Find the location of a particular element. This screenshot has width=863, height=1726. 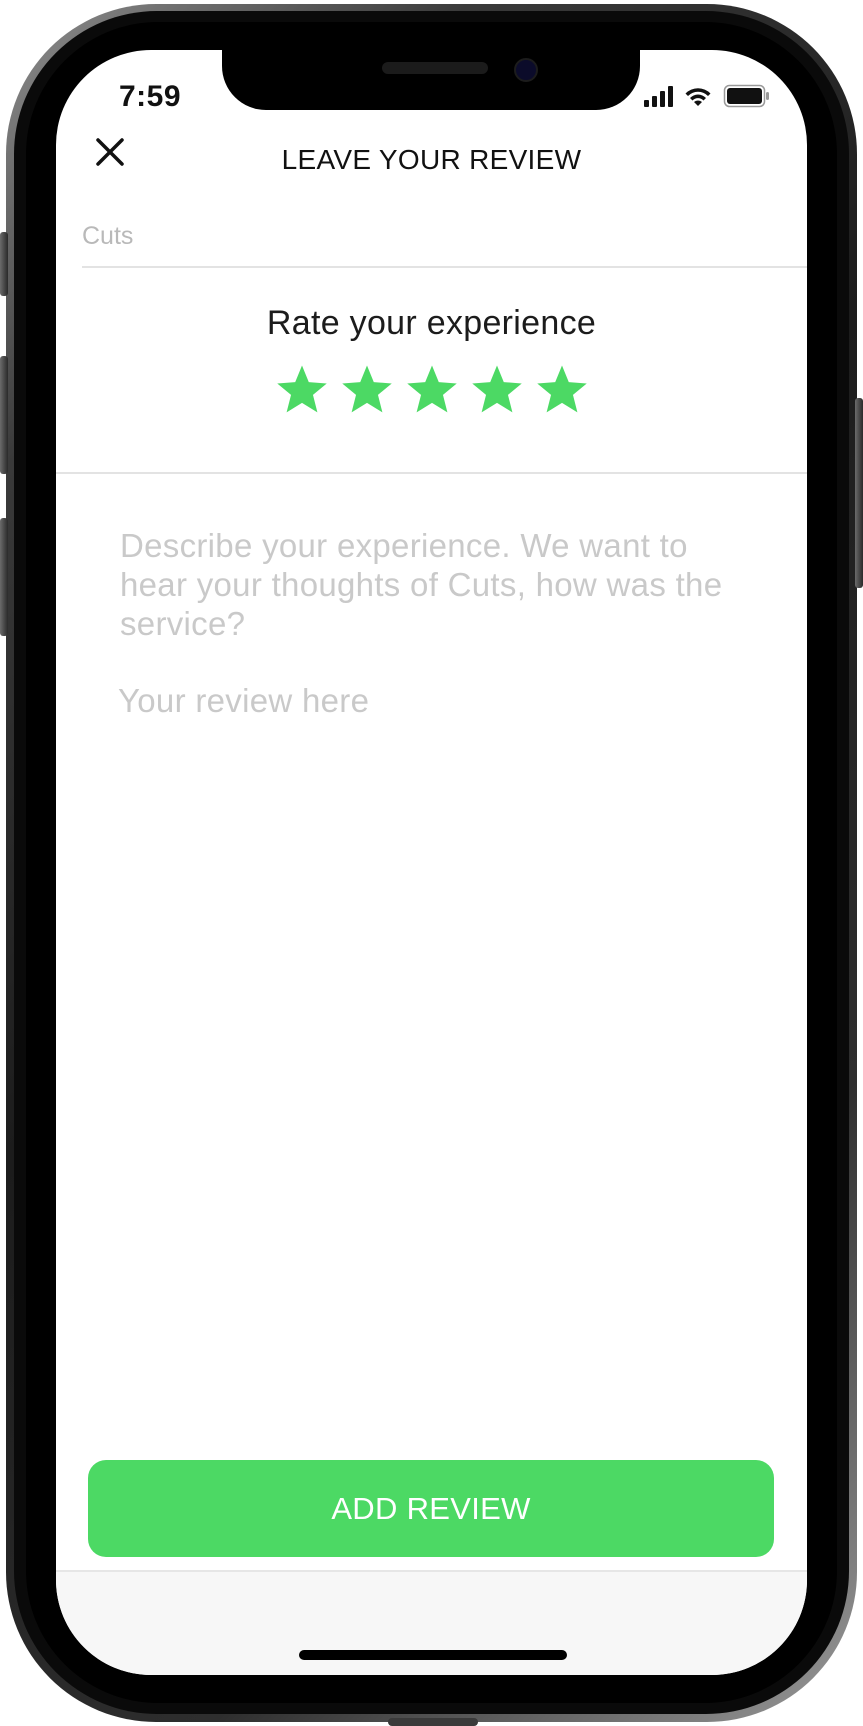

earpiece-speaker is located at coordinates (435, 68).